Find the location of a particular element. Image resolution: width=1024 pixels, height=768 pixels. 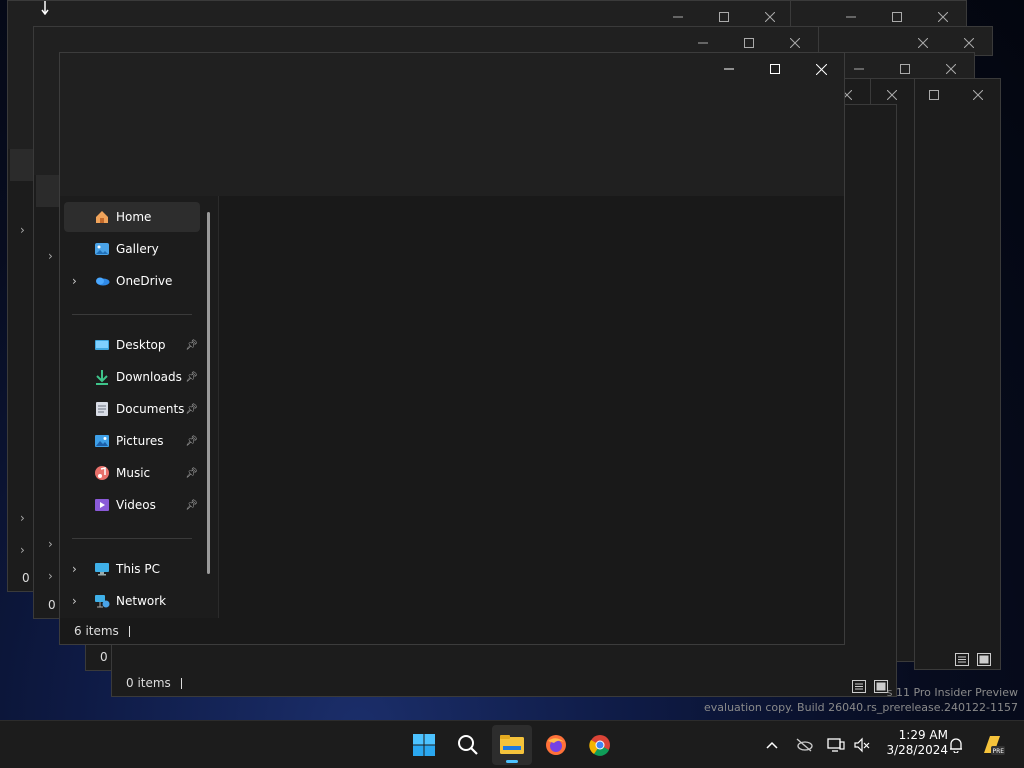

maximize-button is located at coordinates (775, 69).